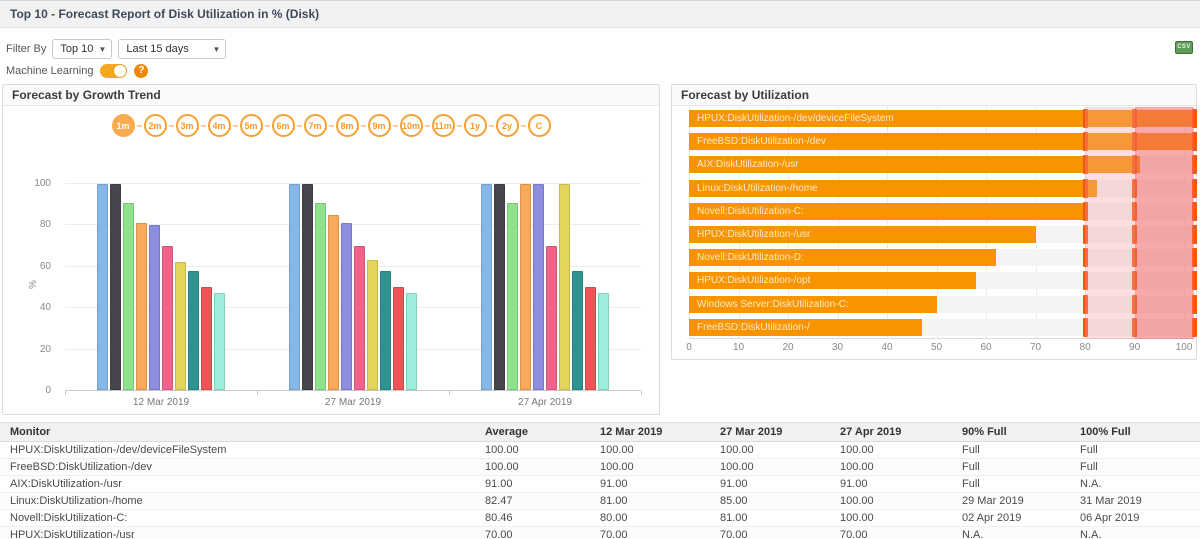 This screenshot has height=539, width=1200. I want to click on x-tick-label: 80, so click(1085, 347).